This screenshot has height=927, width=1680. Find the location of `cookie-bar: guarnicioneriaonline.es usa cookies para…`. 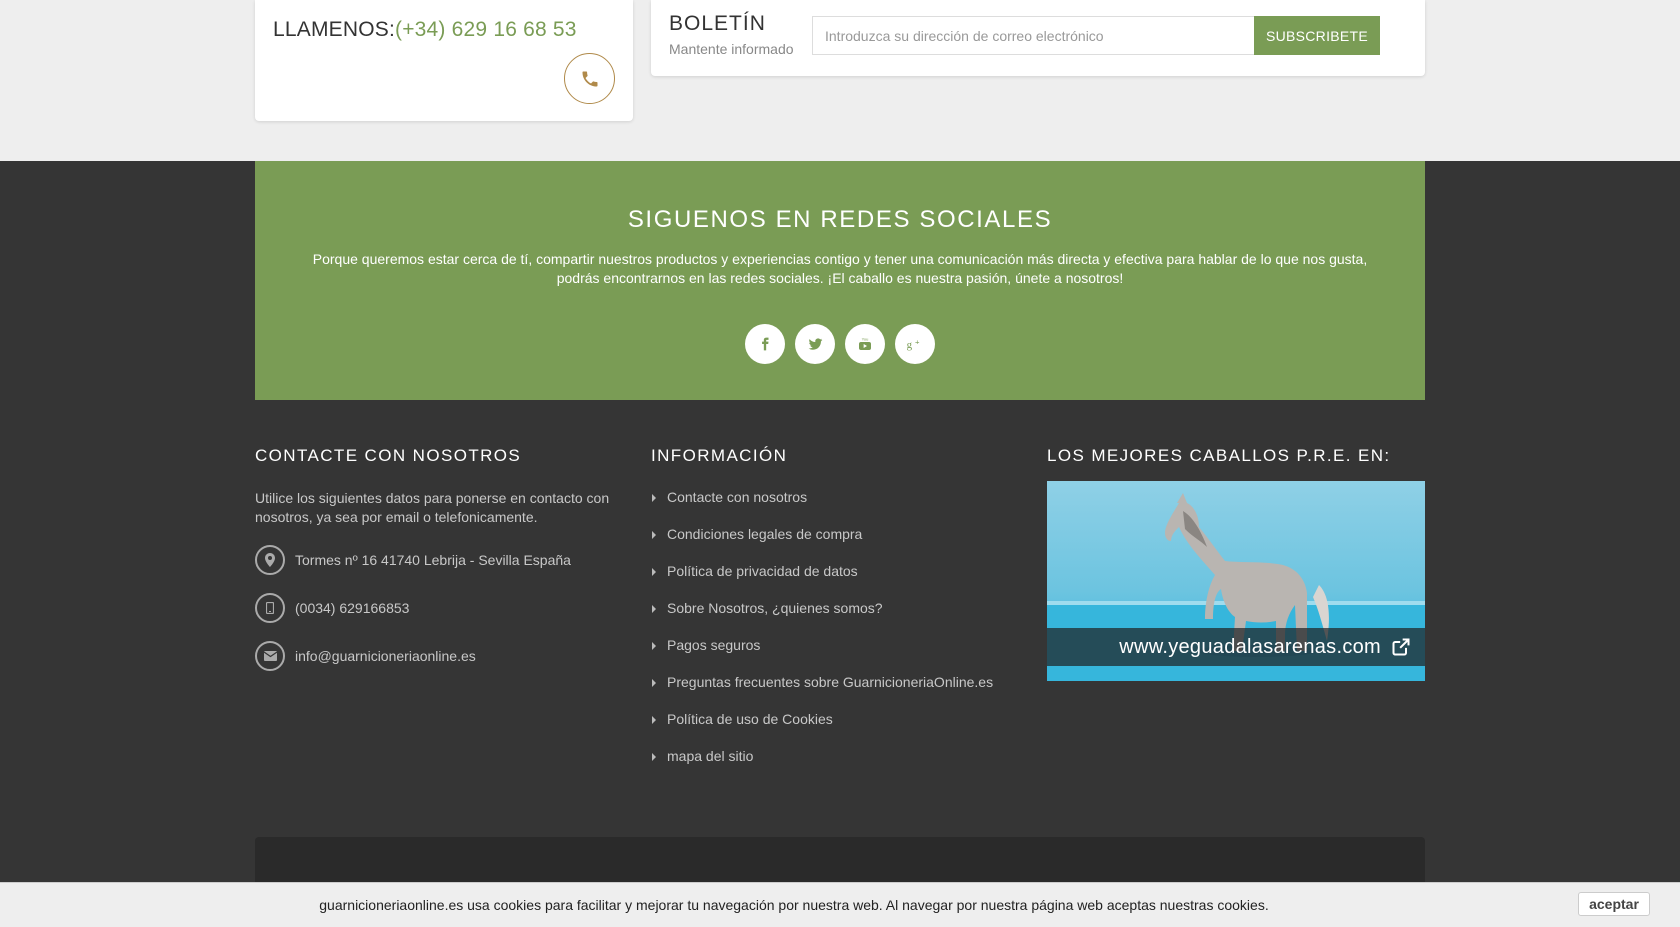

cookie-bar: guarnicioneriaonline.es usa cookies para… is located at coordinates (840, 904).